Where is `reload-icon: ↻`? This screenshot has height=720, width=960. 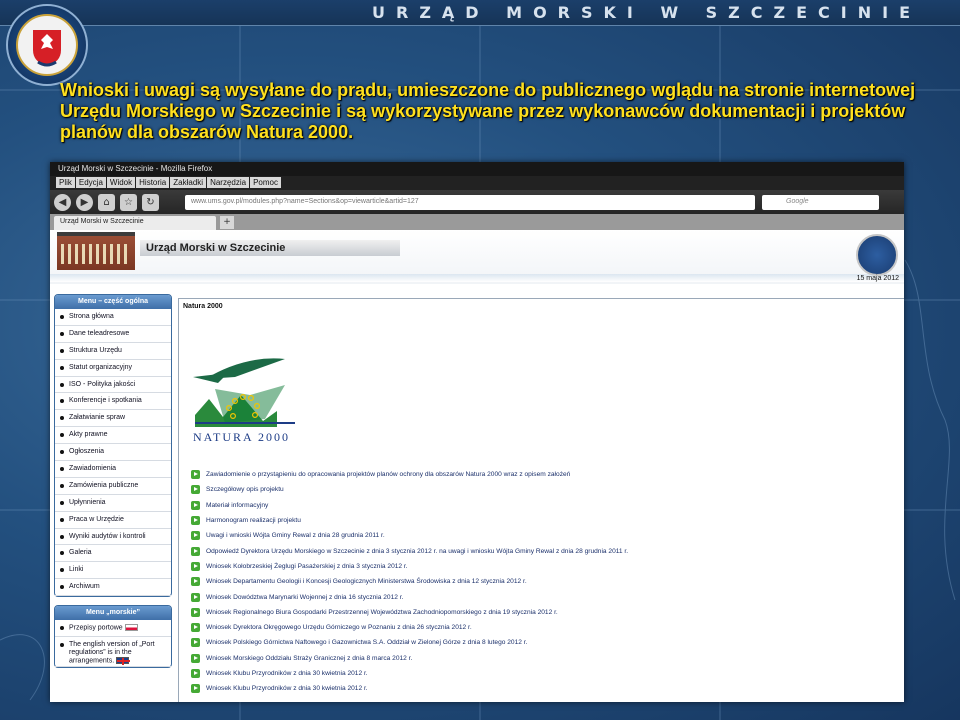 reload-icon: ↻ is located at coordinates (150, 202).